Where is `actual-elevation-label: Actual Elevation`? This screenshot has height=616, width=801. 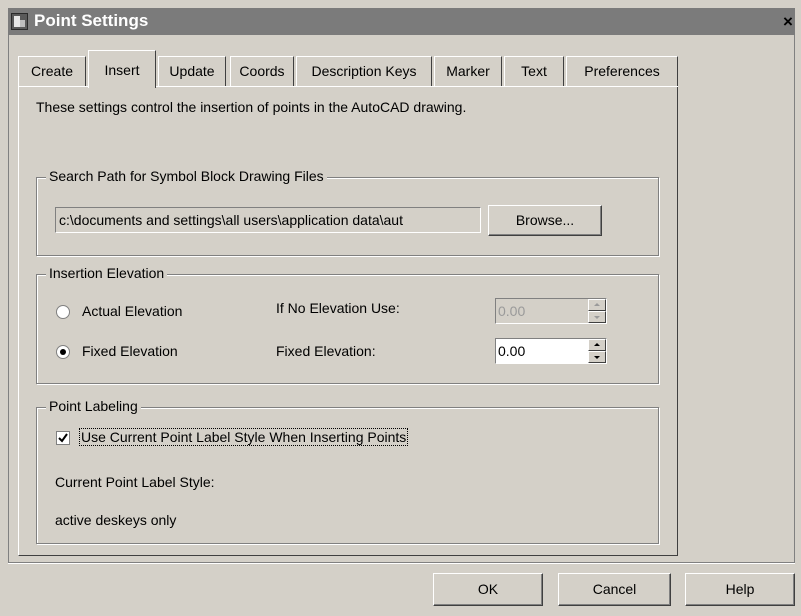 actual-elevation-label: Actual Elevation is located at coordinates (132, 311).